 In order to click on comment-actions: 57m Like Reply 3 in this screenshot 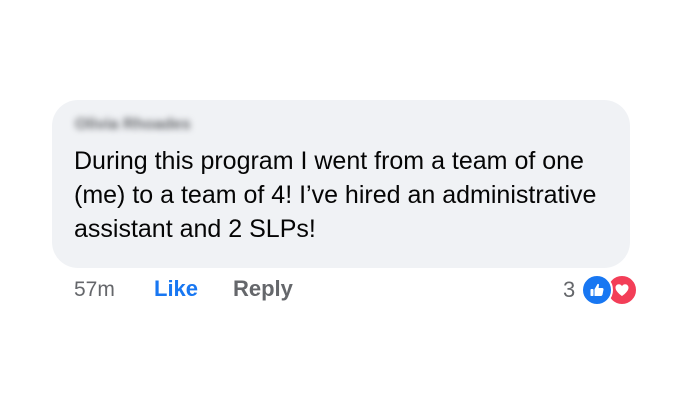, I will do `click(350, 290)`.